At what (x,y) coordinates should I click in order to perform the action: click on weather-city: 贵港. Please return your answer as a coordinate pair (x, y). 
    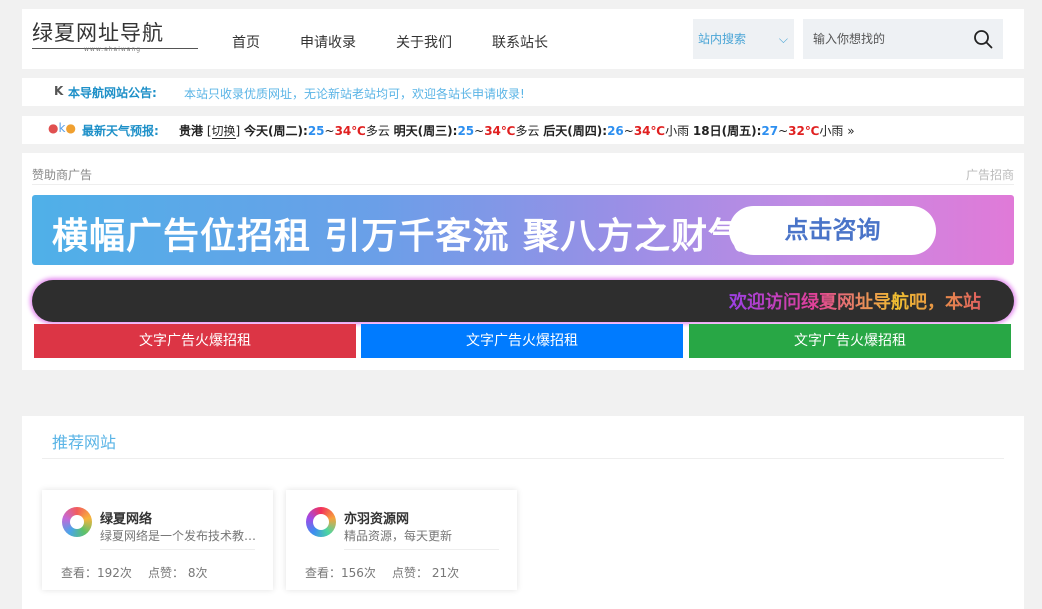
    Looking at the image, I should click on (191, 131).